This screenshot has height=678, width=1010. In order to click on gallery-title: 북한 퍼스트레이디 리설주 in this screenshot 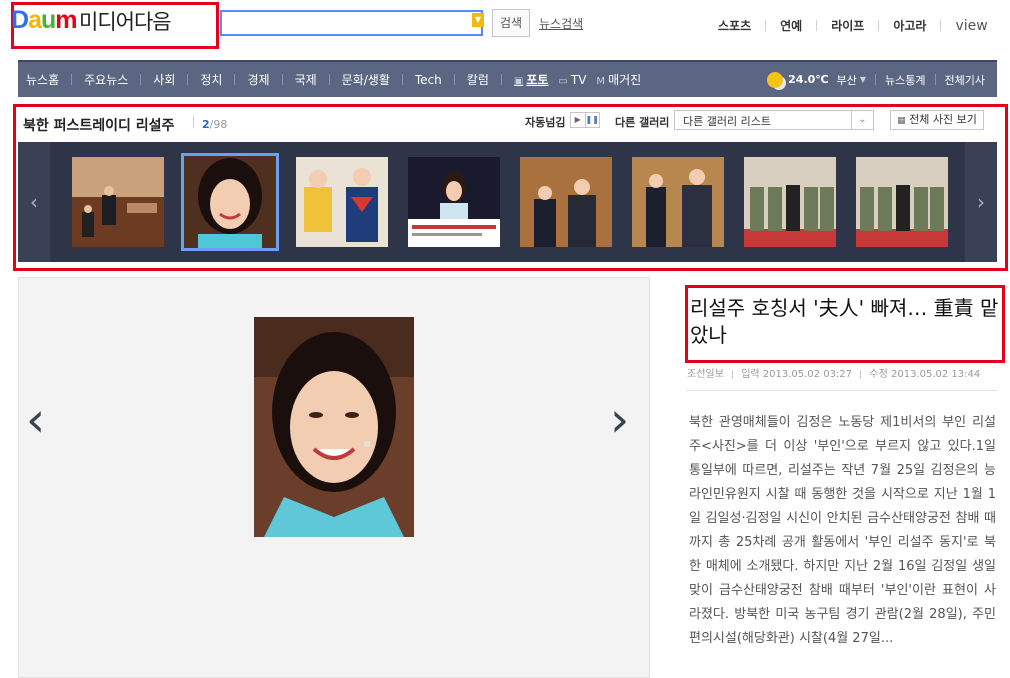, I will do `click(99, 126)`.